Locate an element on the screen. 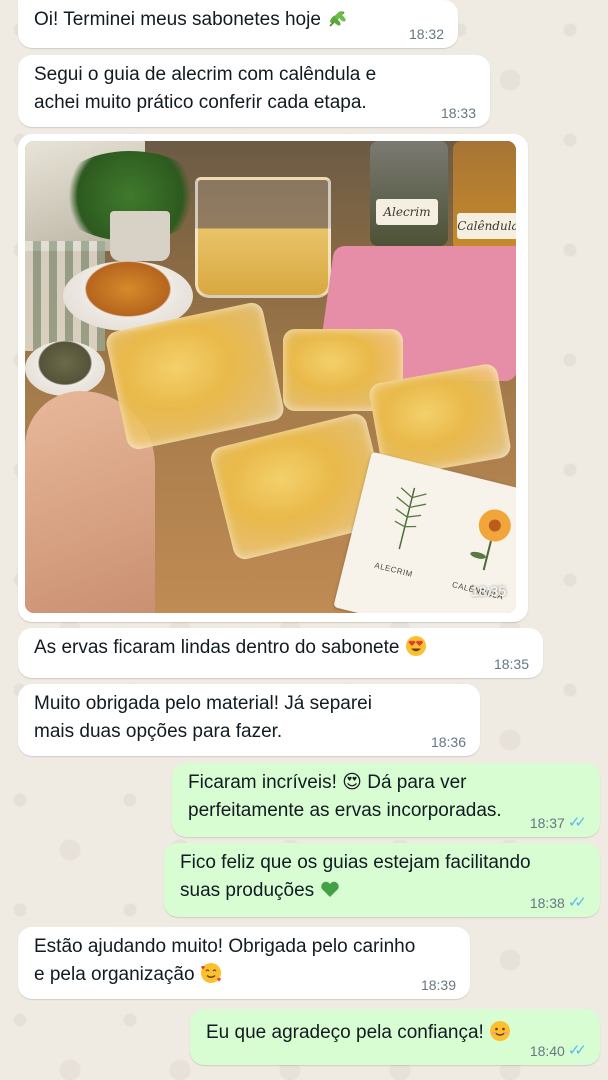 The image size is (608, 1080). message-time: 18:32 is located at coordinates (426, 34).